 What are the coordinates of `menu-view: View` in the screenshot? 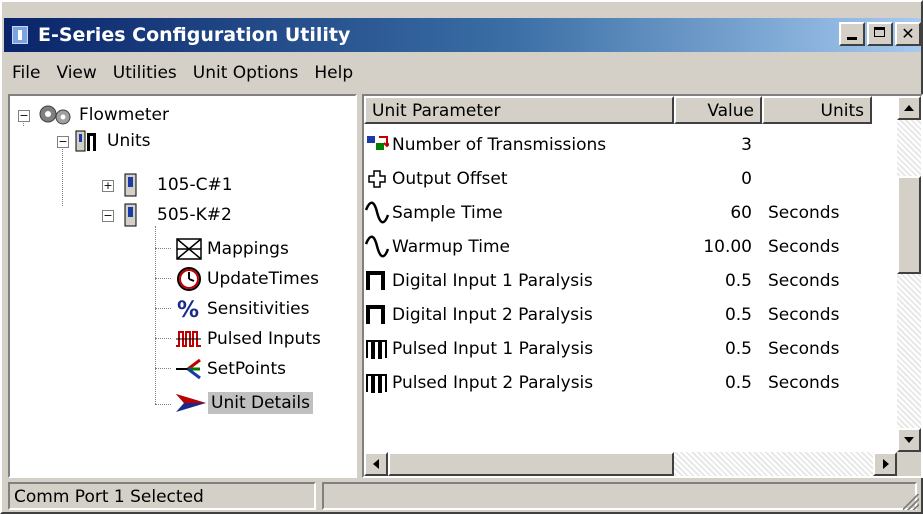 It's located at (76, 73).